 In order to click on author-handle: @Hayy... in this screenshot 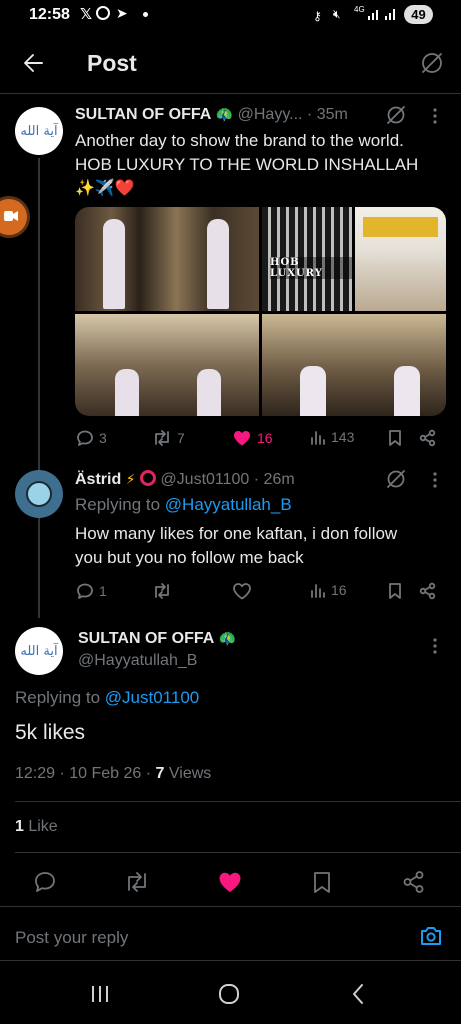, I will do `click(270, 114)`.